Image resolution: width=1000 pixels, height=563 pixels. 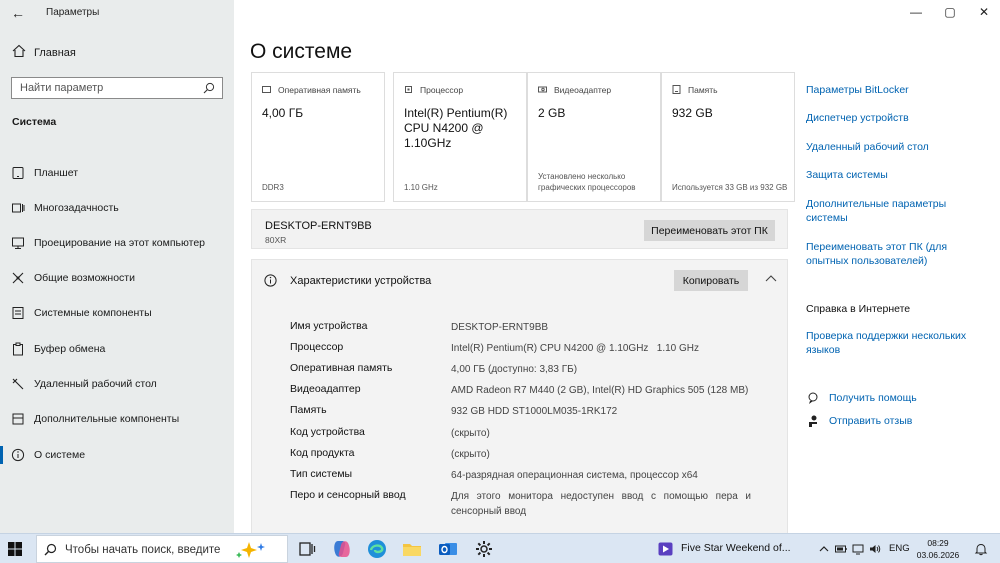 I want to click on storage-icon, so click(x=676, y=89).